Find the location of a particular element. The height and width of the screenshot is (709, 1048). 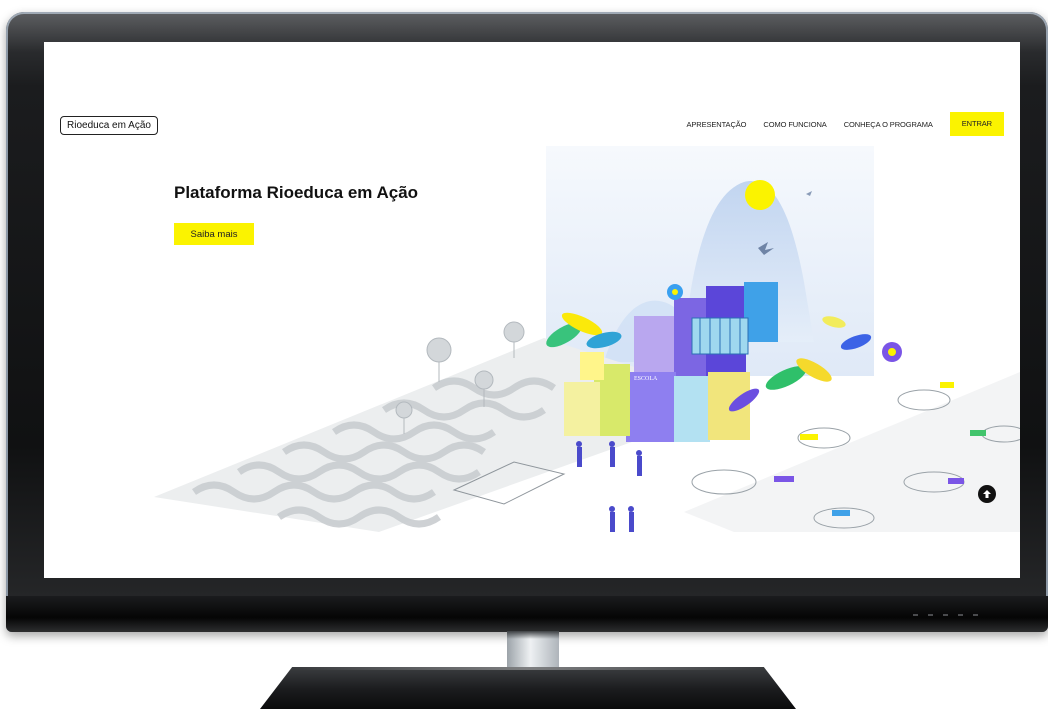

monitor-stand-base is located at coordinates (528, 688).